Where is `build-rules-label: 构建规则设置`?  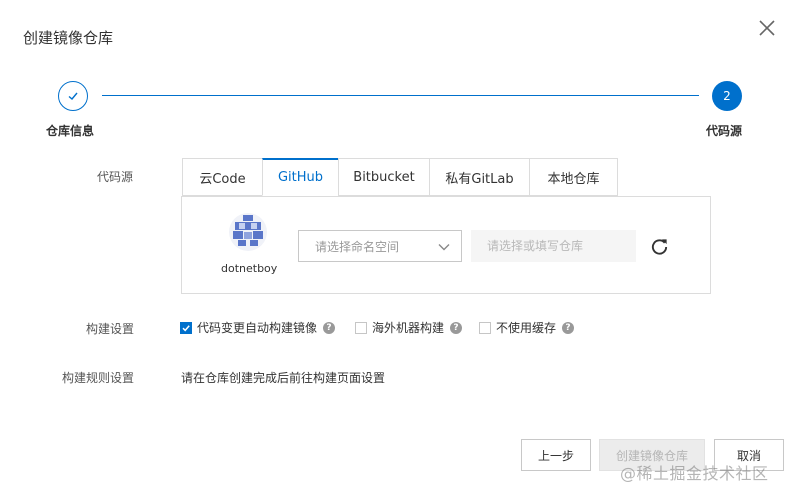 build-rules-label: 构建规则设置 is located at coordinates (98, 378).